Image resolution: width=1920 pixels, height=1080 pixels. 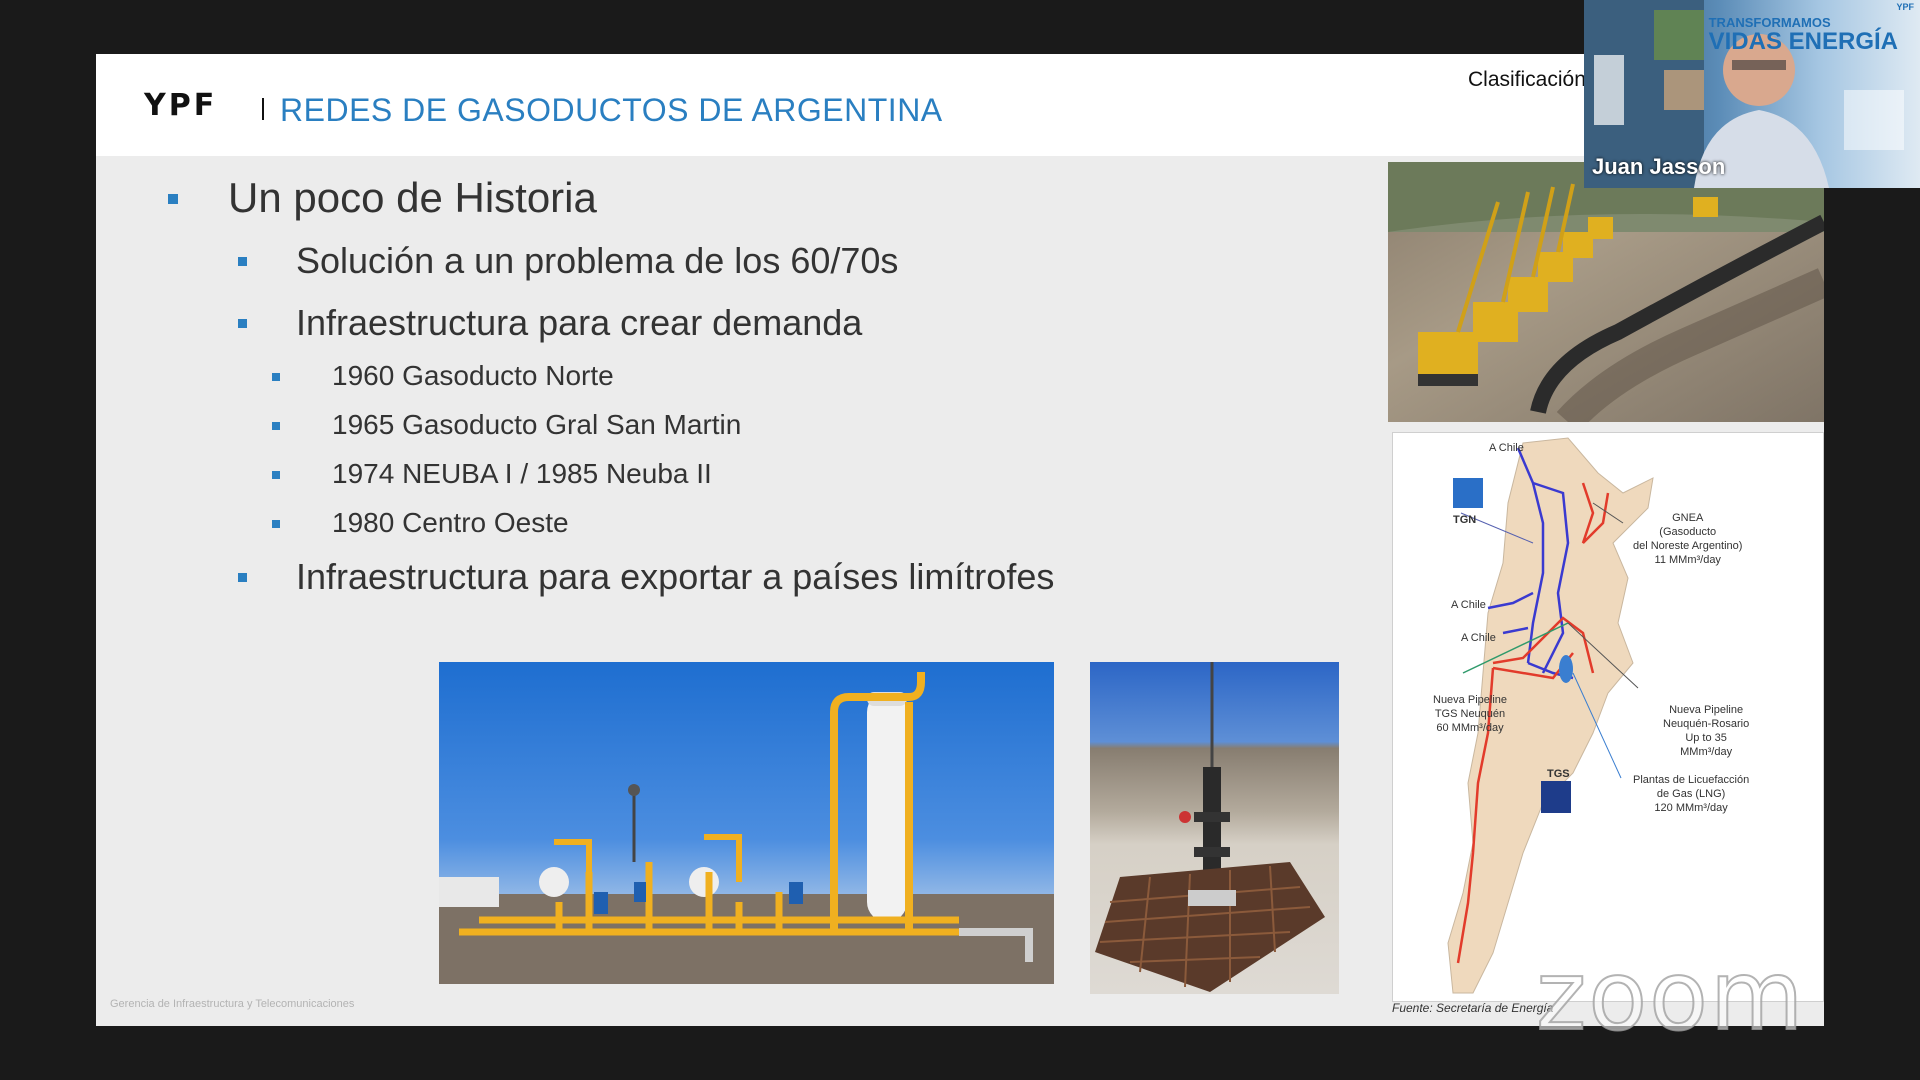 I want to click on bullet-text: 1960 Gasoducto Norte, so click(x=473, y=375).